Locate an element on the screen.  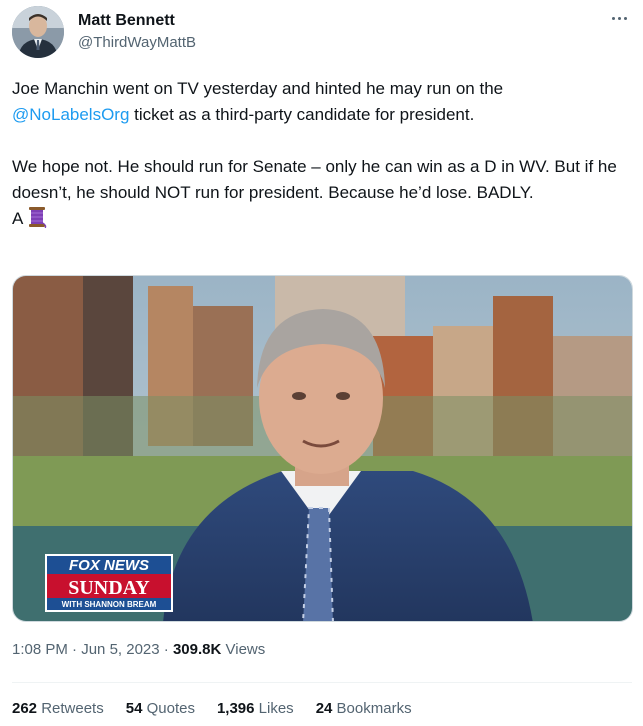
author-name: Matt Bennett is located at coordinates (126, 21).